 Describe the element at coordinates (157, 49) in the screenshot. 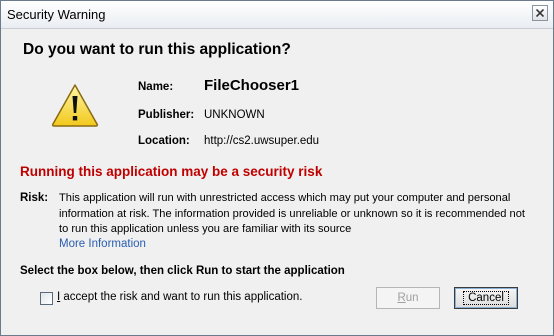

I see `dialog-heading: Do you want to run this application?` at that location.